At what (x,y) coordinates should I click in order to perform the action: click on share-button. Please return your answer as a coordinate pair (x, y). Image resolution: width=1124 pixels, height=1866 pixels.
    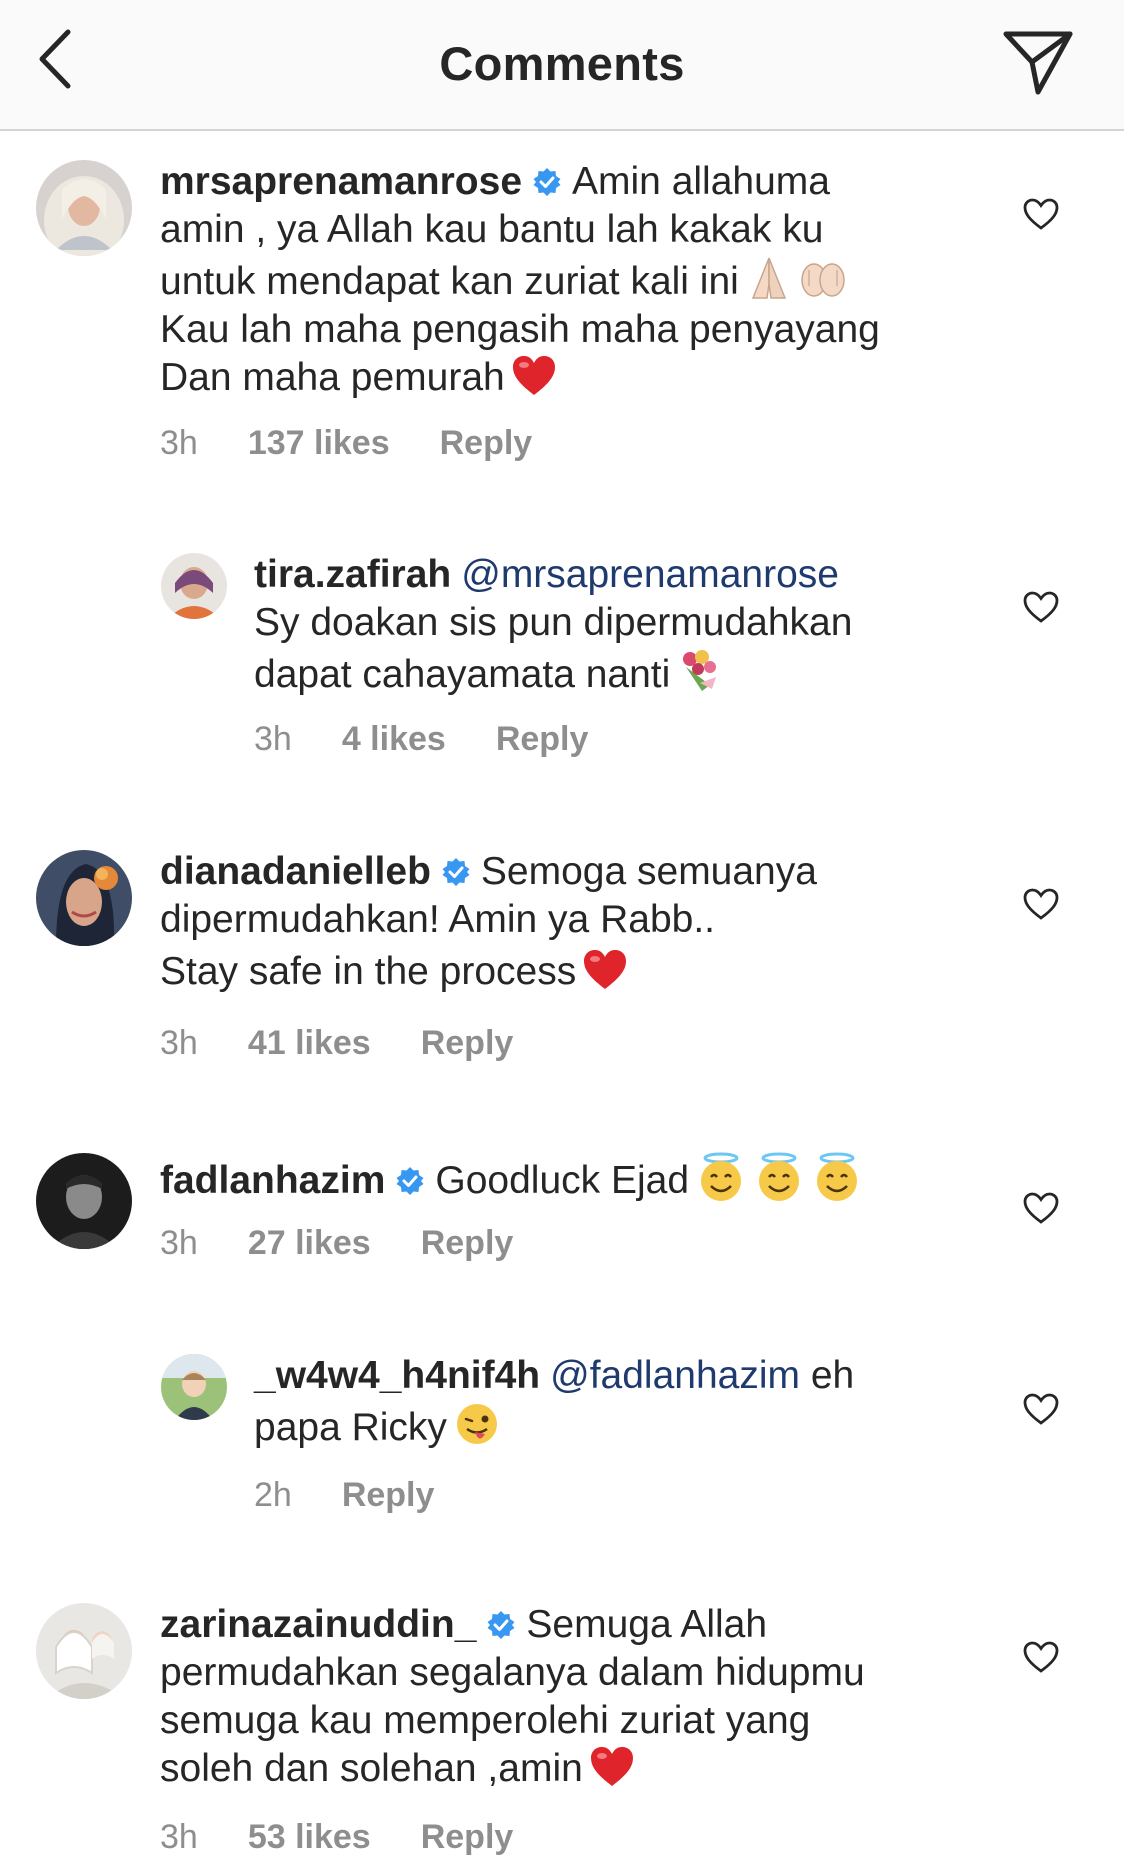
    Looking at the image, I should click on (1038, 63).